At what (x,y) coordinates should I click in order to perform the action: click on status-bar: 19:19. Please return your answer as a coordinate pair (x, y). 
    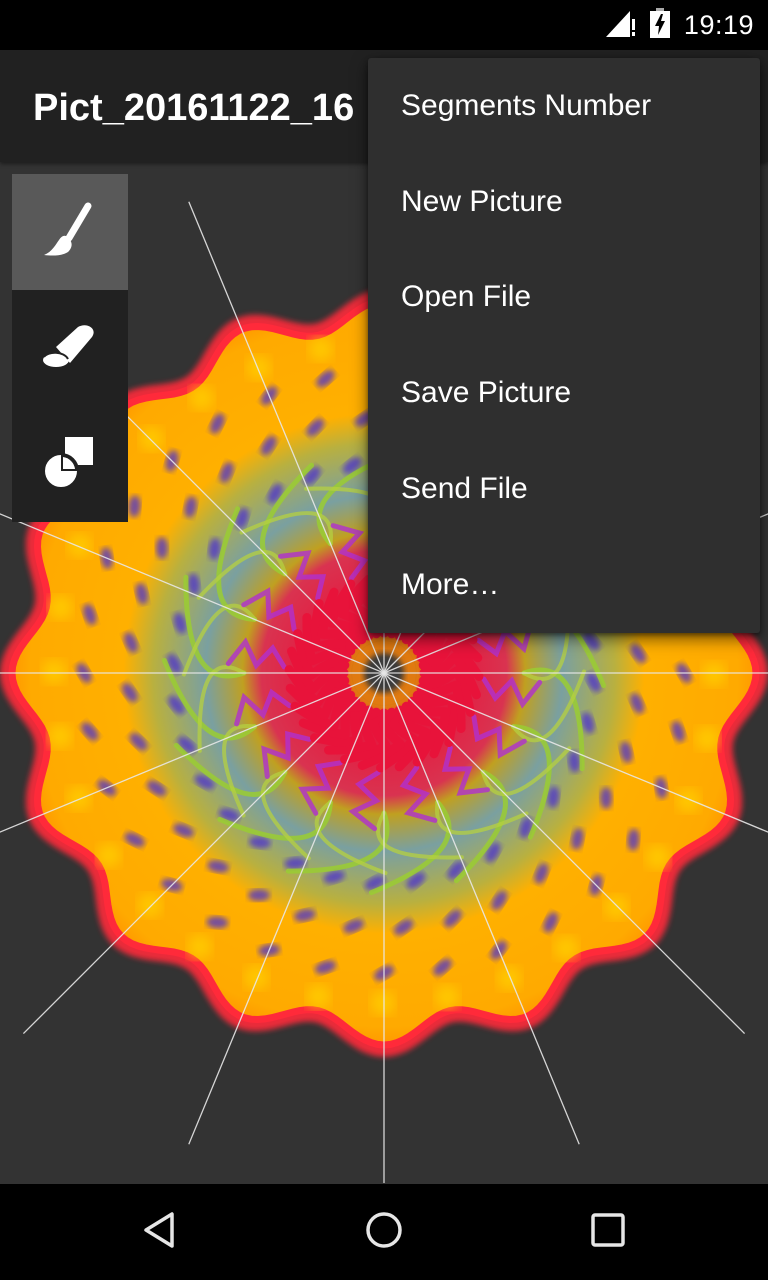
    Looking at the image, I should click on (384, 25).